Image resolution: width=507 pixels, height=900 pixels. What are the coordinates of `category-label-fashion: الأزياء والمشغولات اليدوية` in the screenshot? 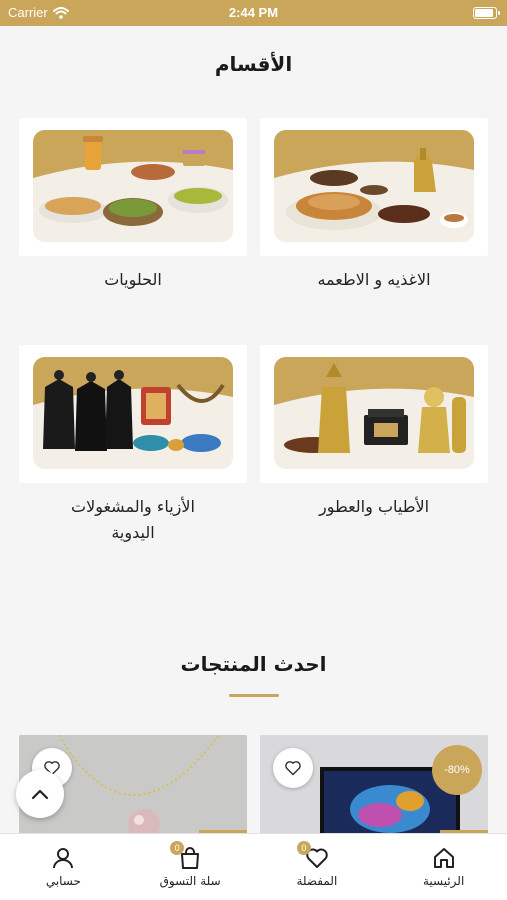 It's located at (133, 520).